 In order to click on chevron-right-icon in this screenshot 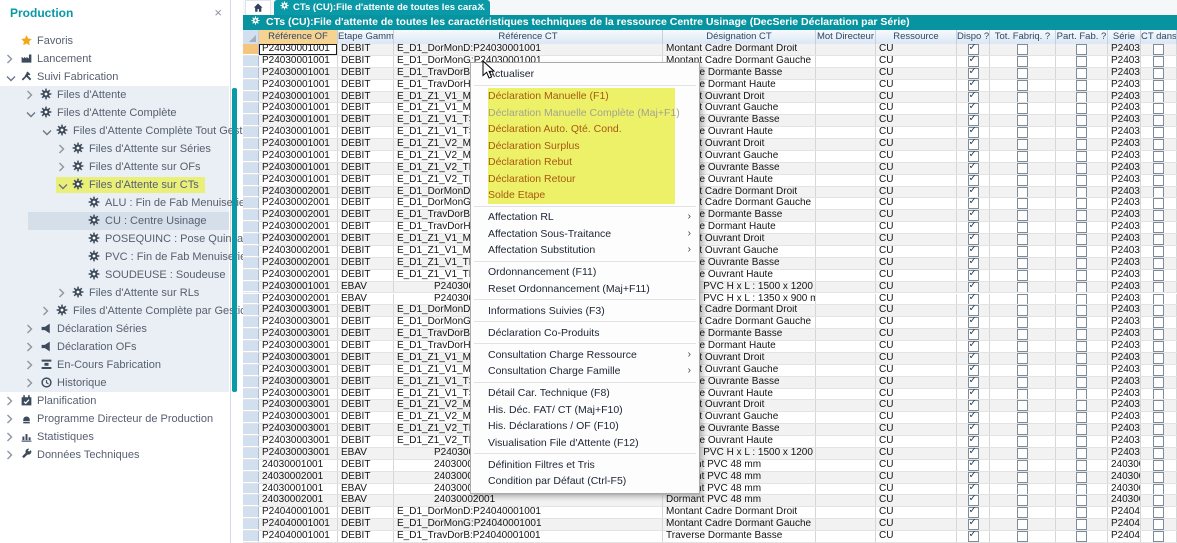, I will do `click(30, 384)`.